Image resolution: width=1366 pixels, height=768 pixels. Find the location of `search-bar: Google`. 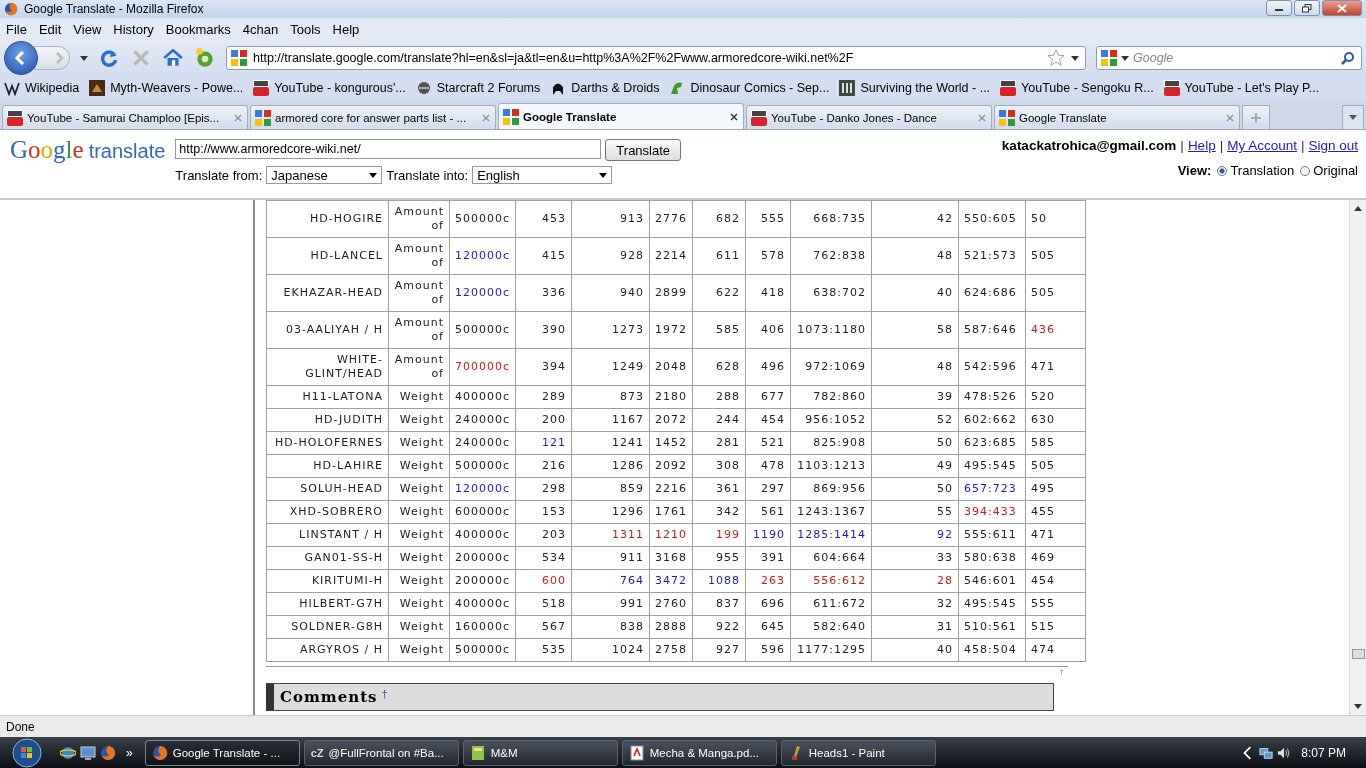

search-bar: Google is located at coordinates (1229, 58).